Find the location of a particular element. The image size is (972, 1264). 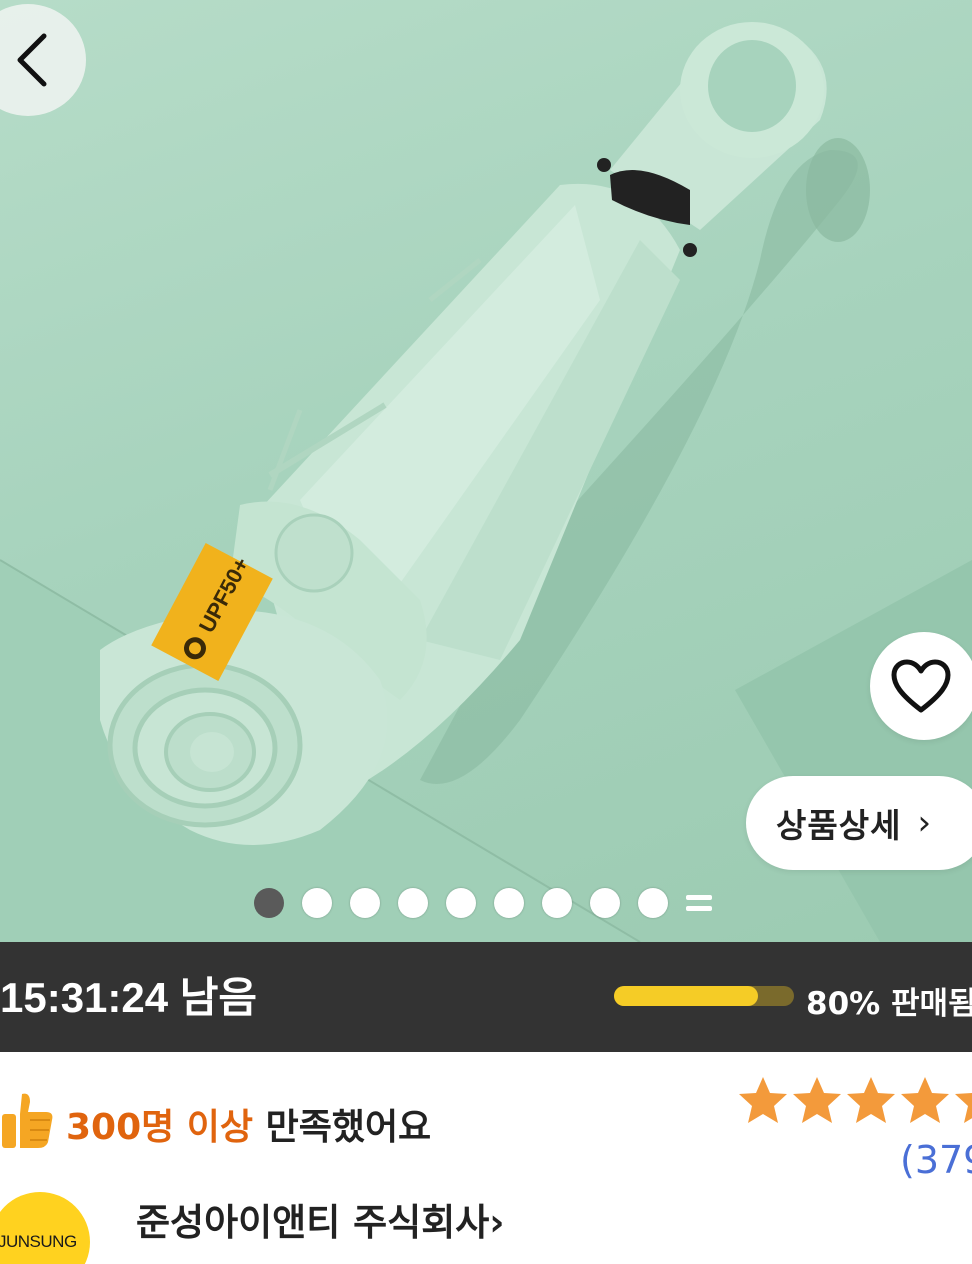

sold-progress-bar is located at coordinates (704, 996).